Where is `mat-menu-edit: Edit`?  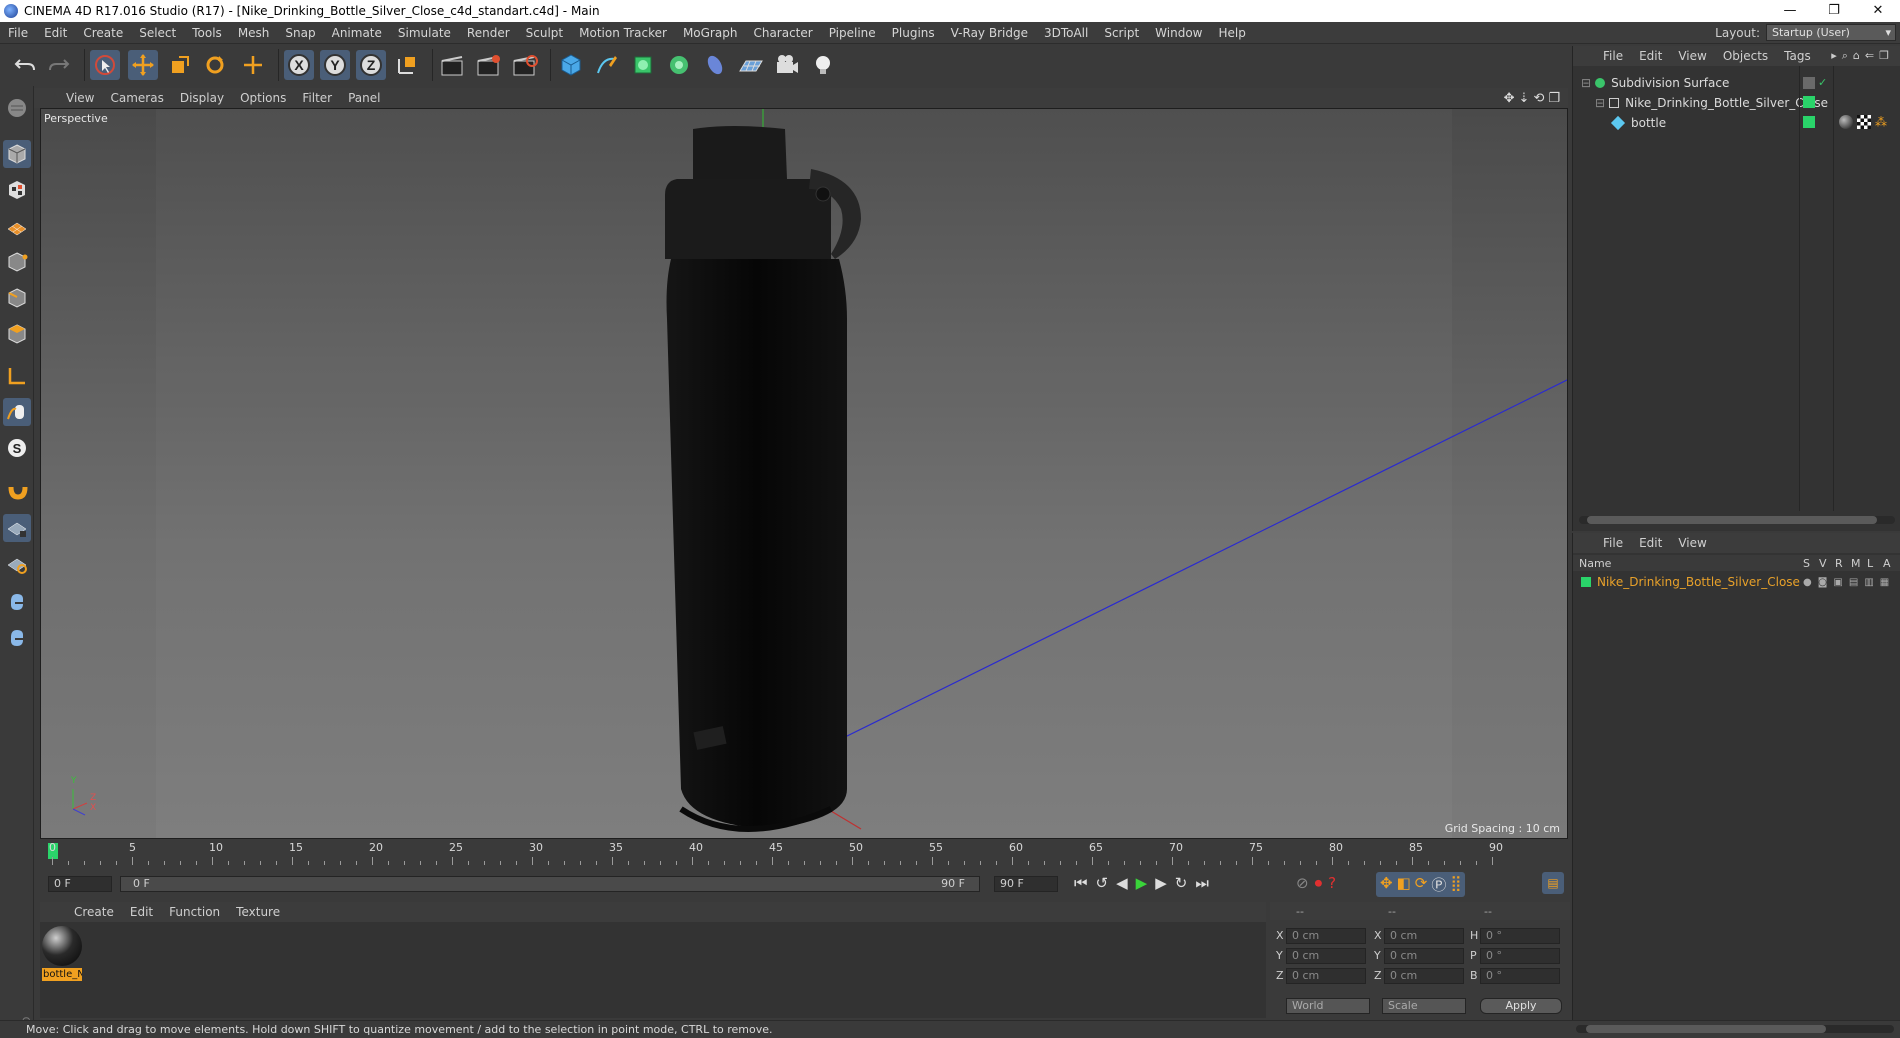
mat-menu-edit: Edit is located at coordinates (141, 912).